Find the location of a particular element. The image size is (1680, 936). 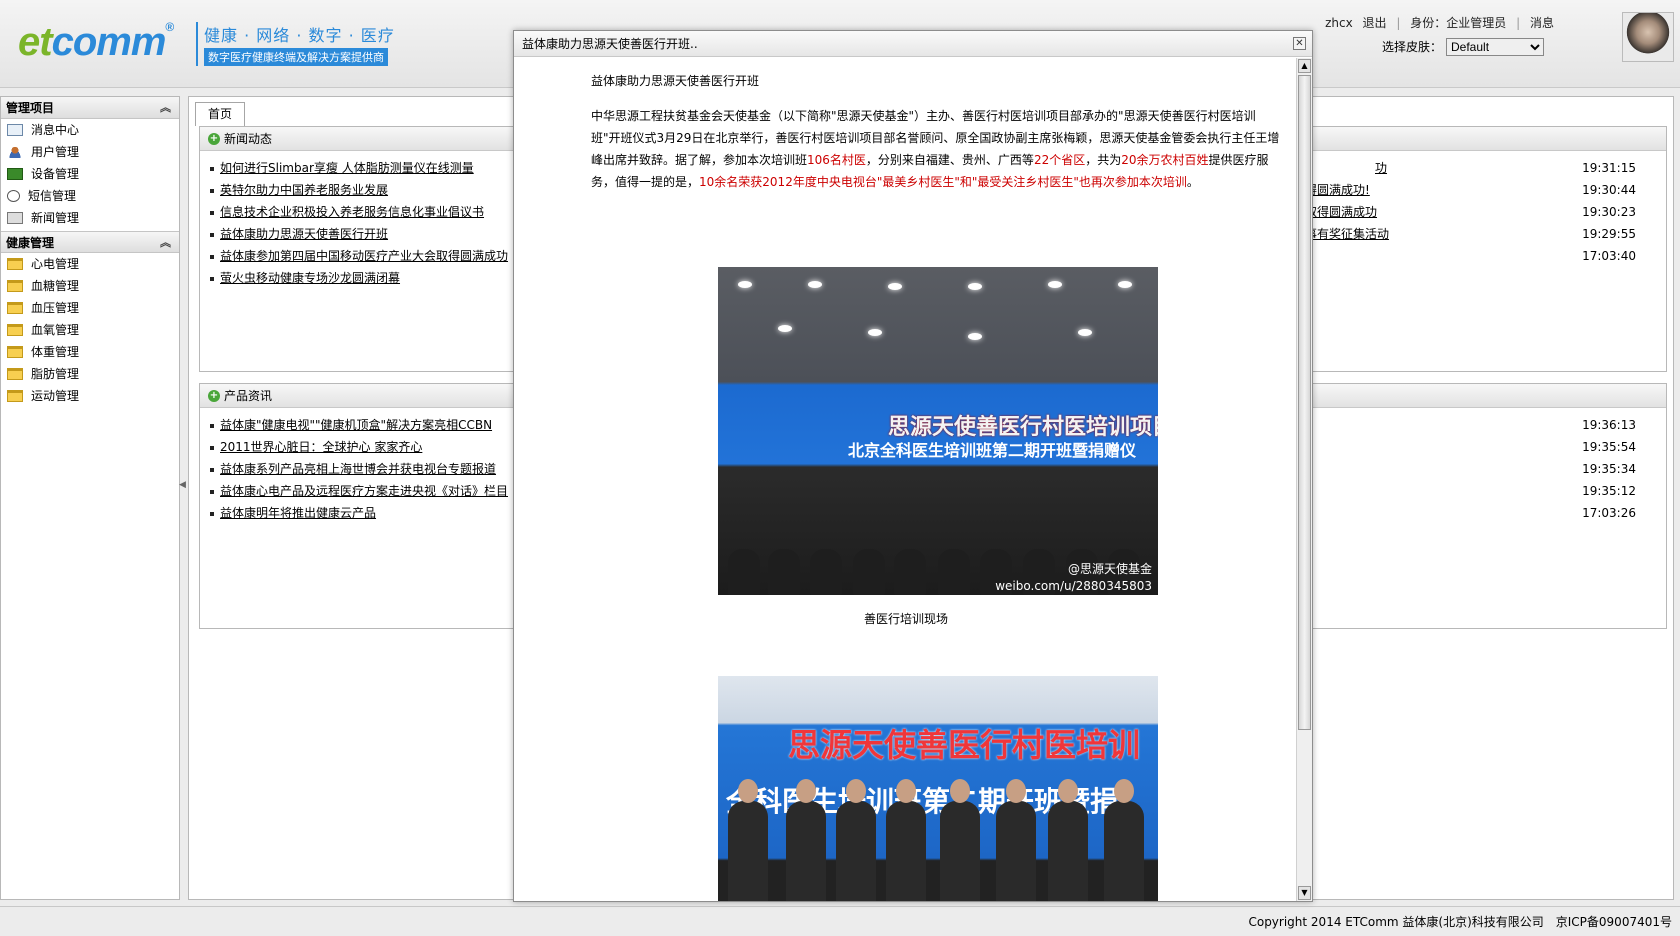

dialog-titlebar: 益体康助力思源天使善医行开班.. ✕ is located at coordinates (913, 44).